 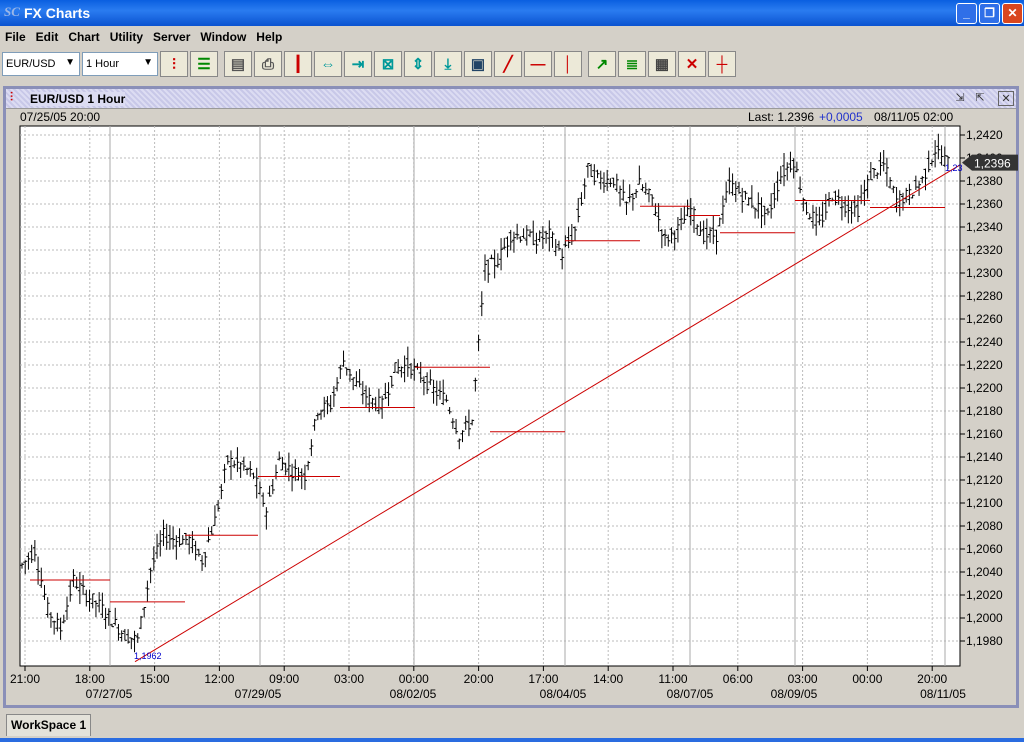 I want to click on y-tick-label: 1,1980, so click(x=984, y=641).